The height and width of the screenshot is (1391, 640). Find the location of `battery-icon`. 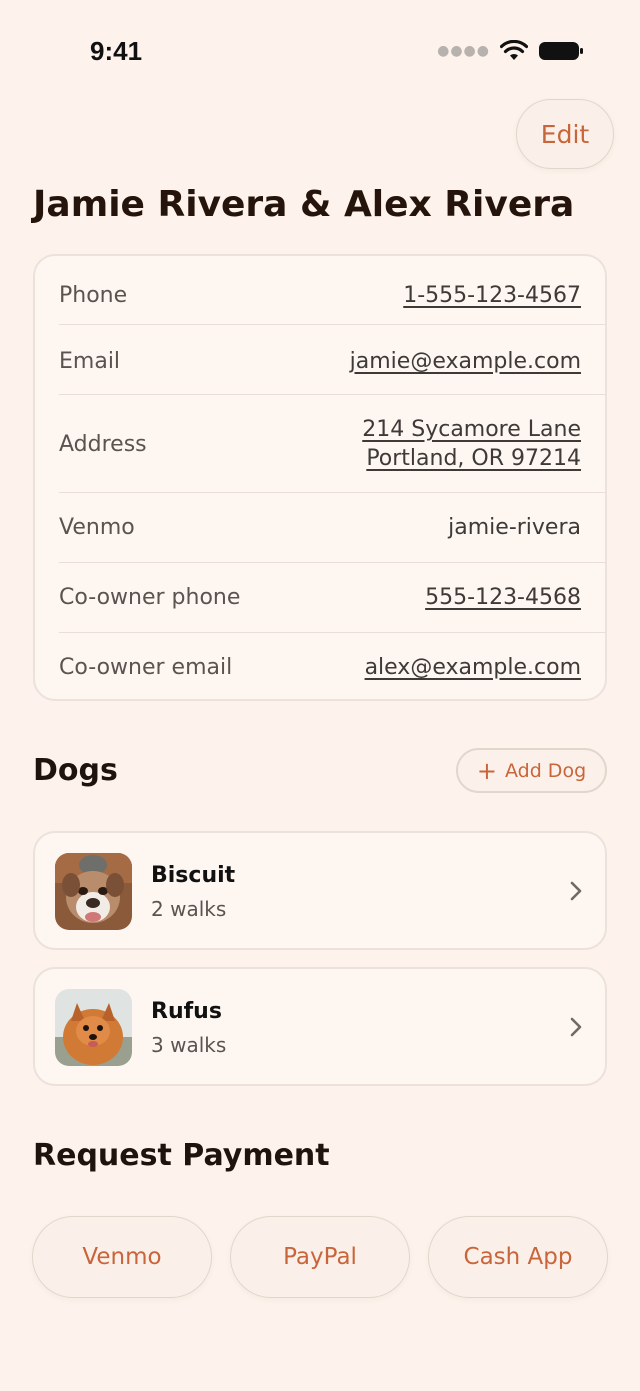

battery-icon is located at coordinates (561, 51).